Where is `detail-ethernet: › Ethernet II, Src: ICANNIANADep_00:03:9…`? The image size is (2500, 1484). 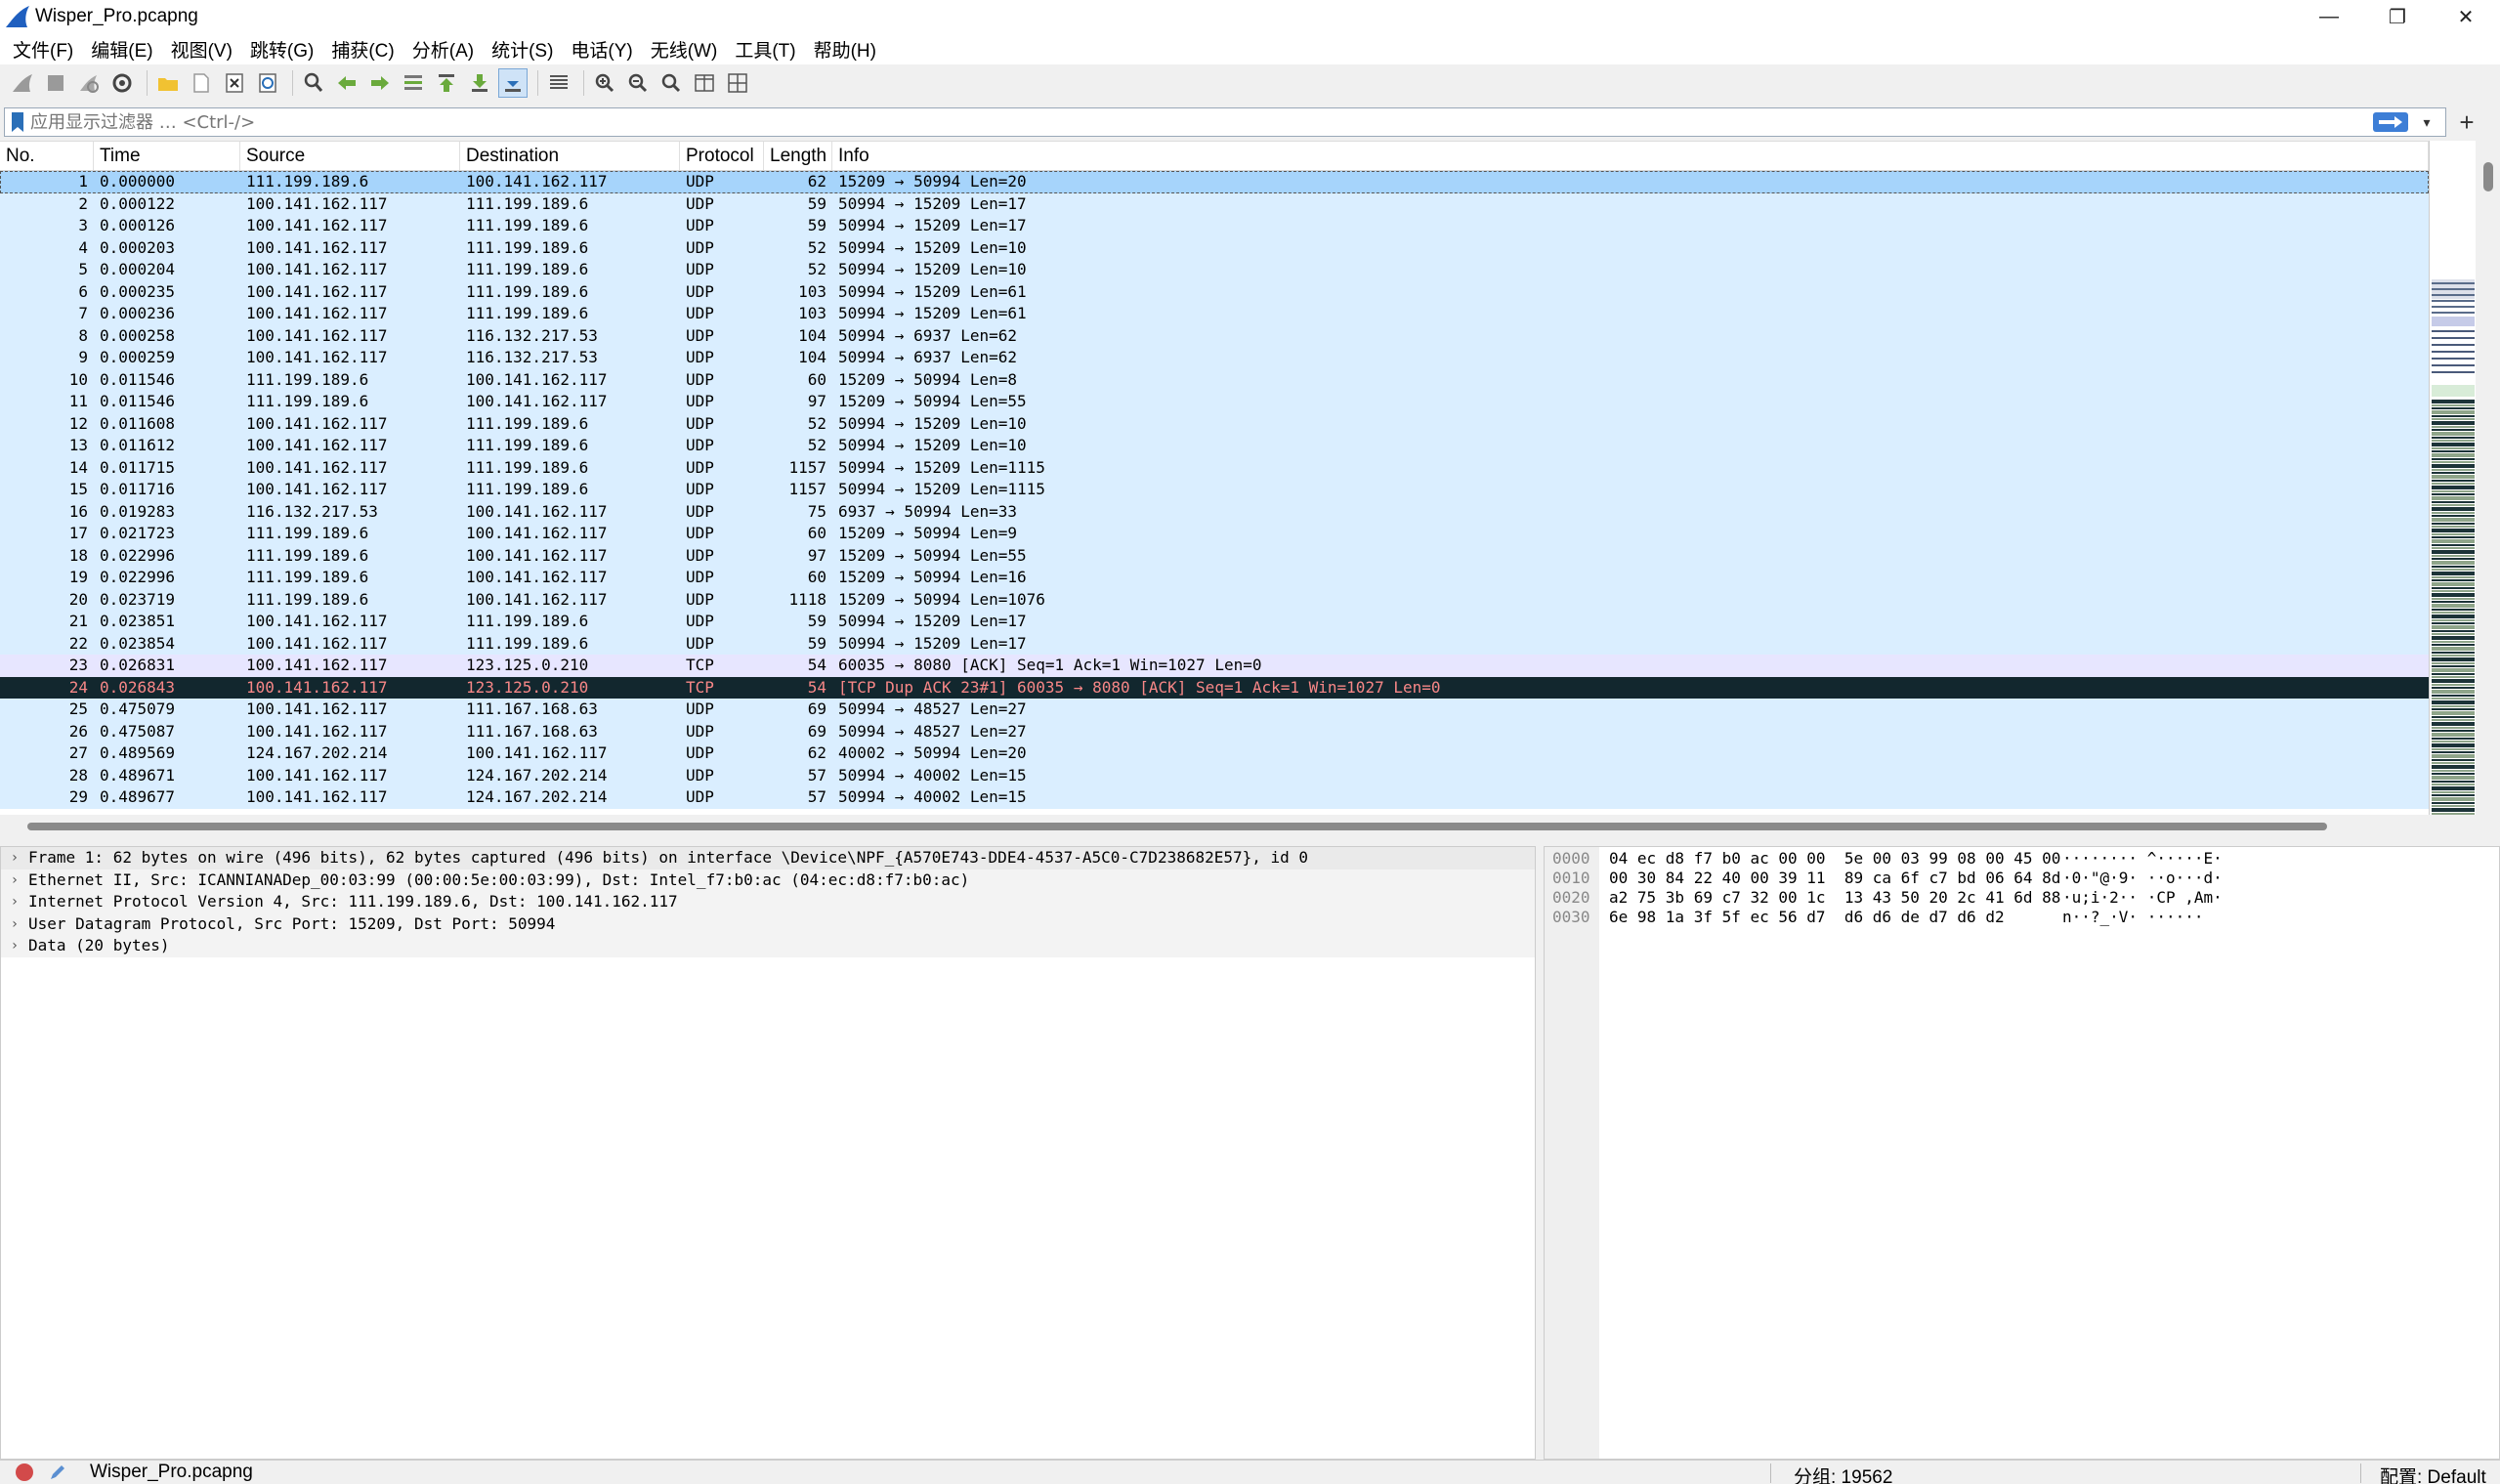
detail-ethernet: › Ethernet II, Src: ICANNIANADep_00:03:9… is located at coordinates (768, 880).